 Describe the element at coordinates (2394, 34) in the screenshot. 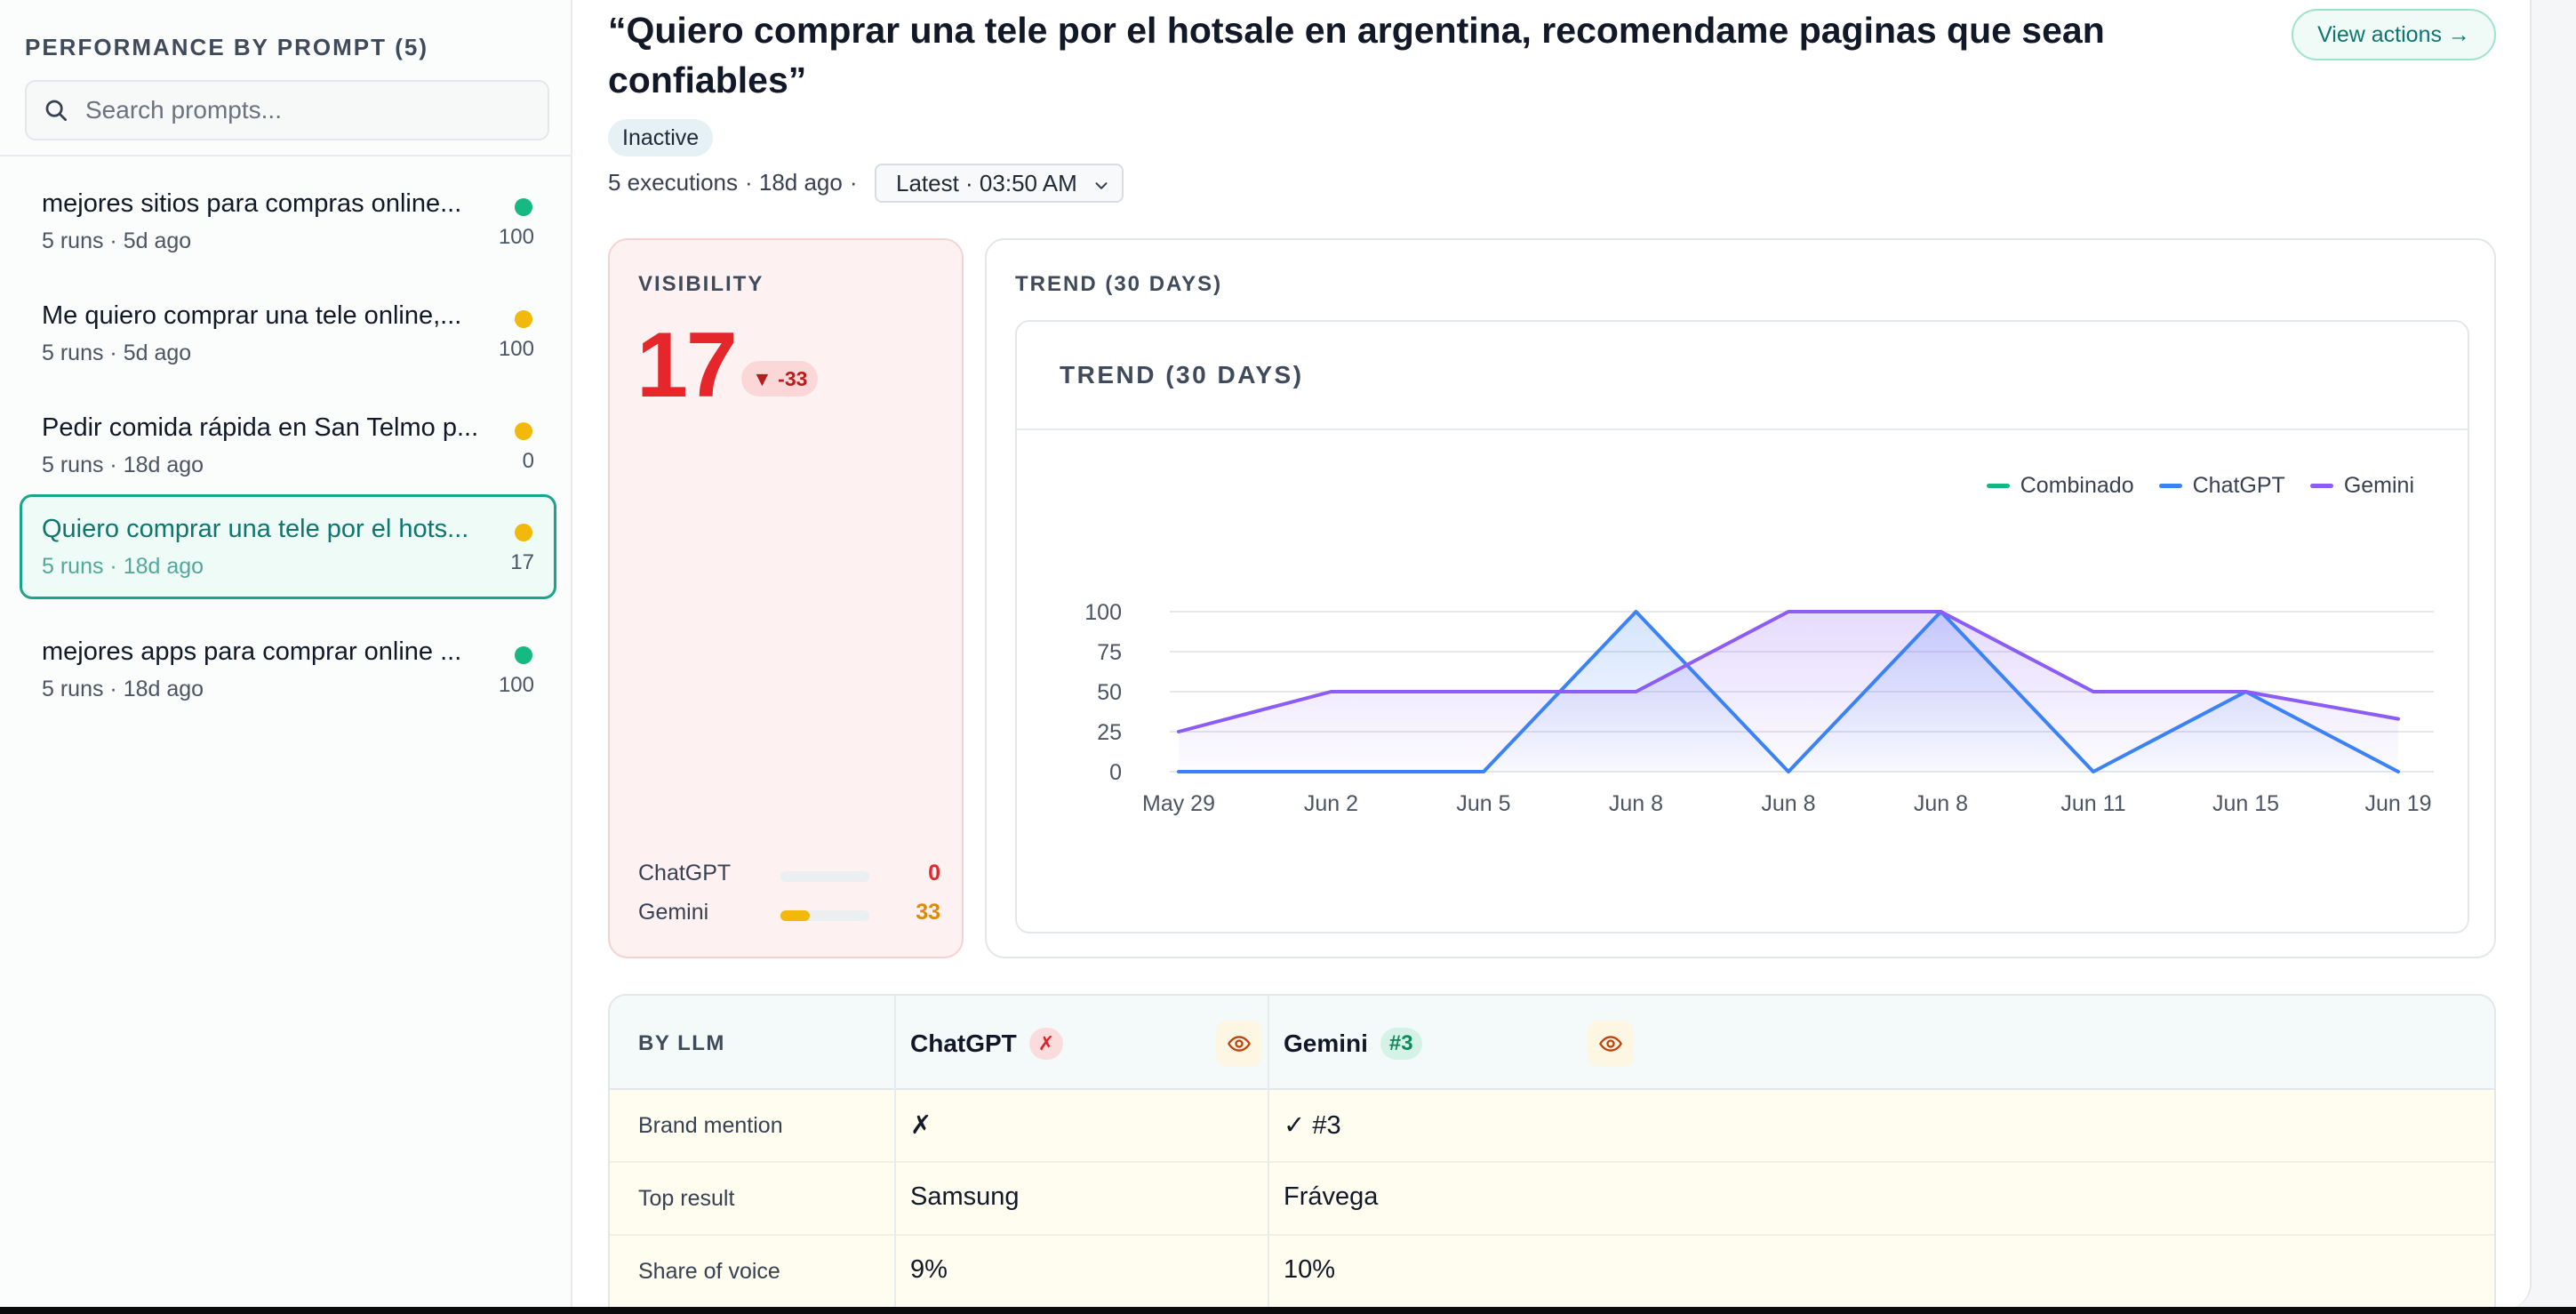

I see `view-actions-button: View actions →` at that location.